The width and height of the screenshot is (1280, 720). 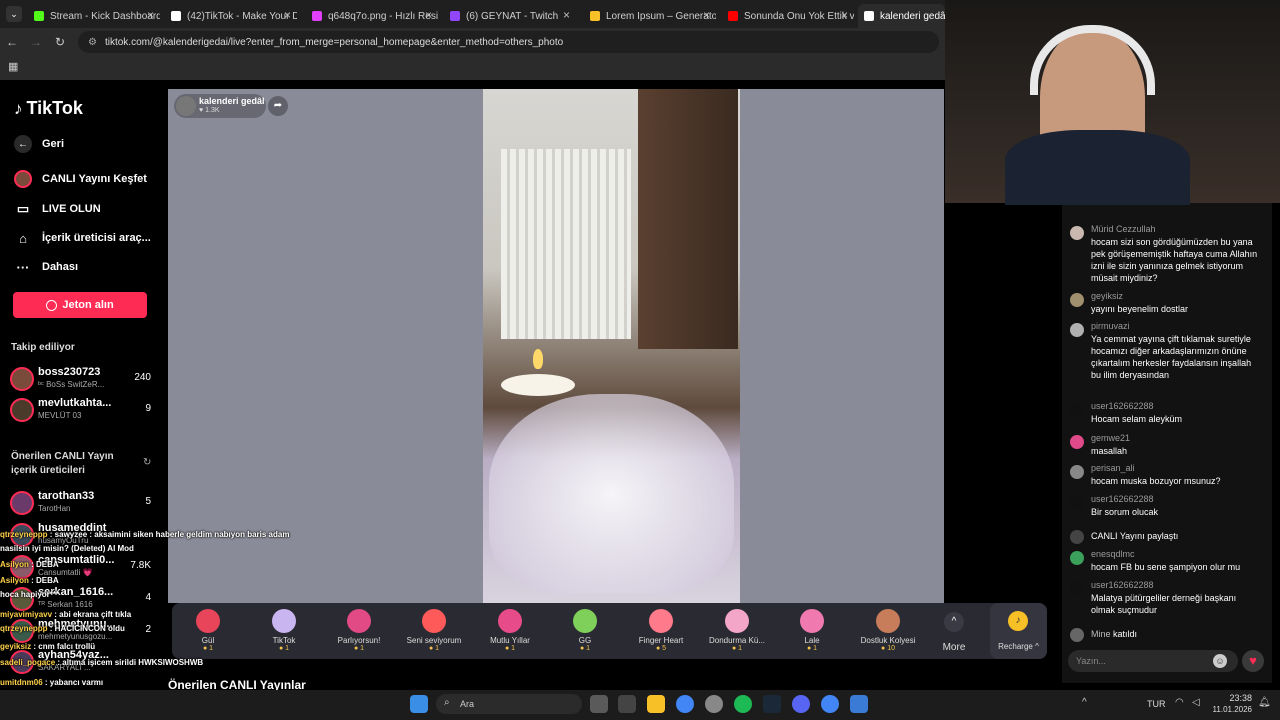 What do you see at coordinates (1123, 229) in the screenshot?
I see `chat-username: Mürid Cezzullah` at bounding box center [1123, 229].